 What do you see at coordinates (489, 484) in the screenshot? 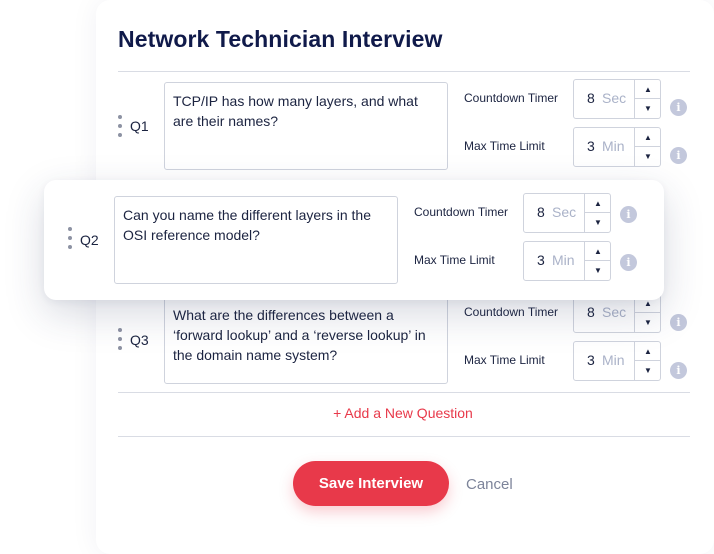
I see `cancel-button: Cancel` at bounding box center [489, 484].